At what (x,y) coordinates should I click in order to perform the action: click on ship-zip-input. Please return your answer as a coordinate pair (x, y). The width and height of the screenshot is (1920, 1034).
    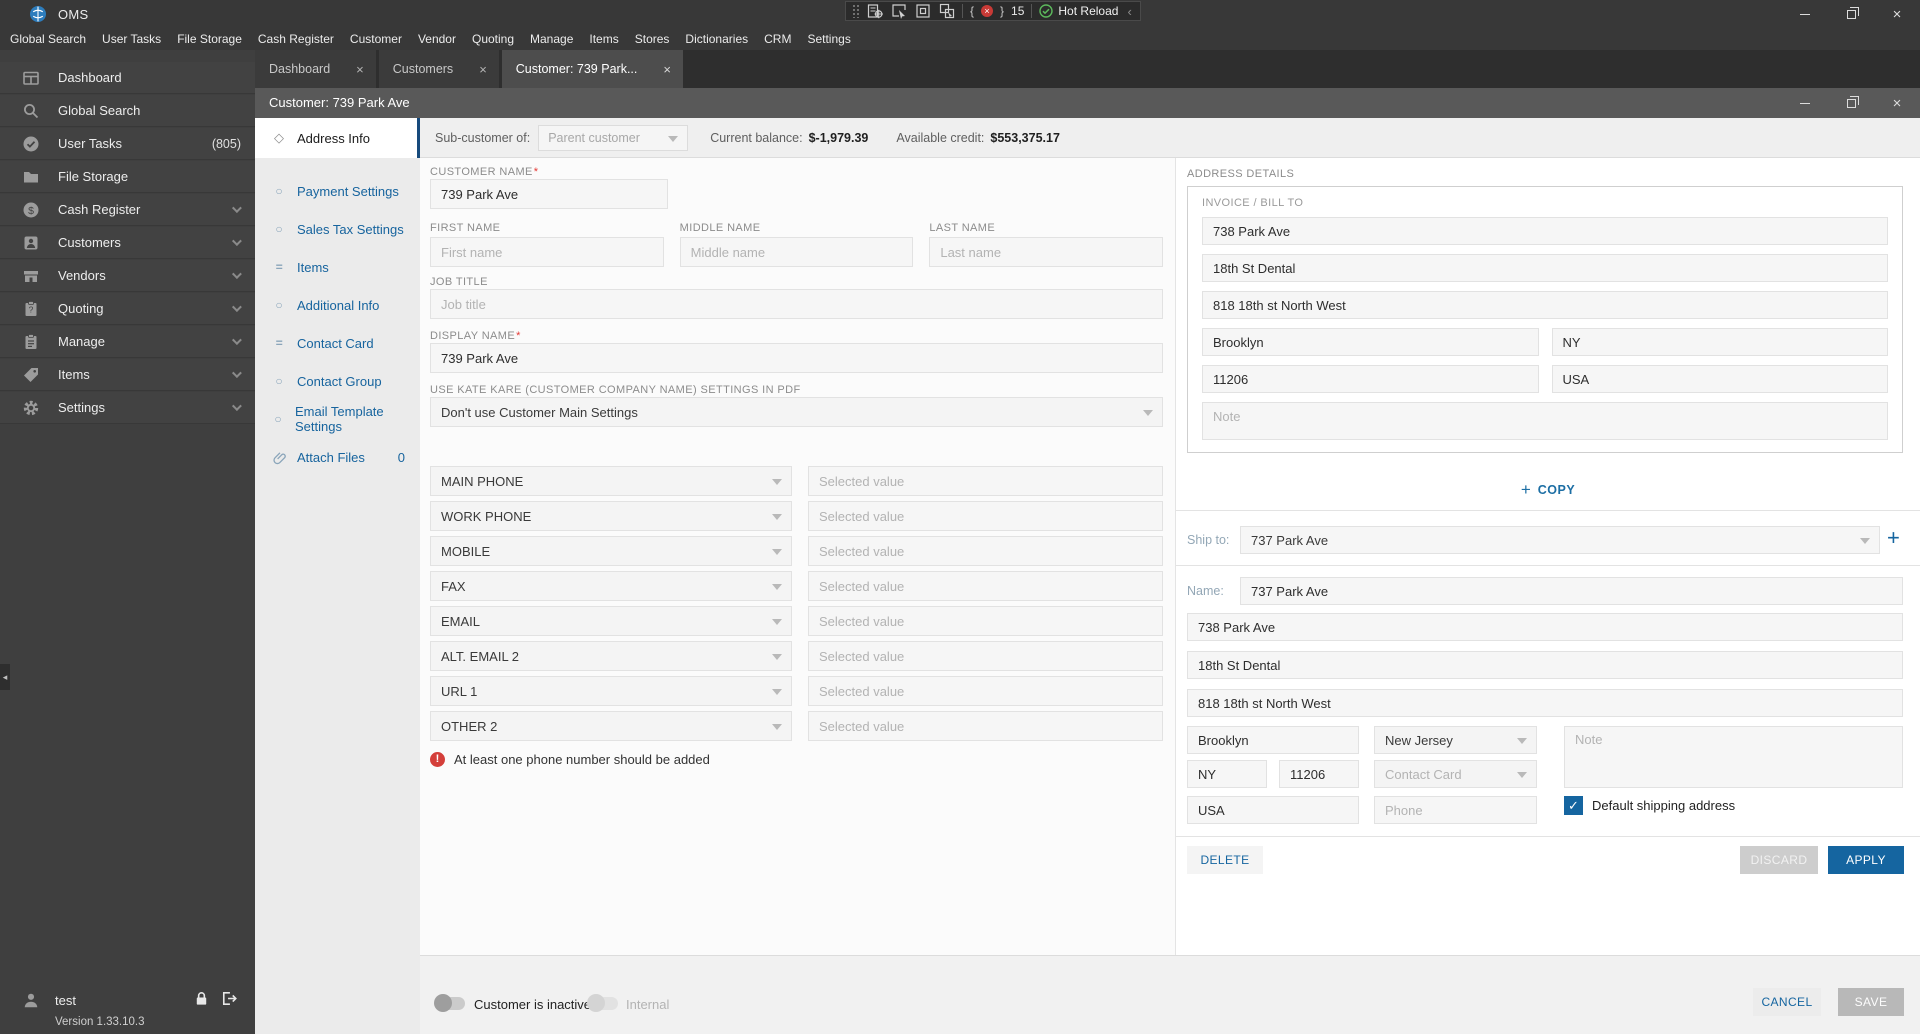
    Looking at the image, I should click on (1319, 774).